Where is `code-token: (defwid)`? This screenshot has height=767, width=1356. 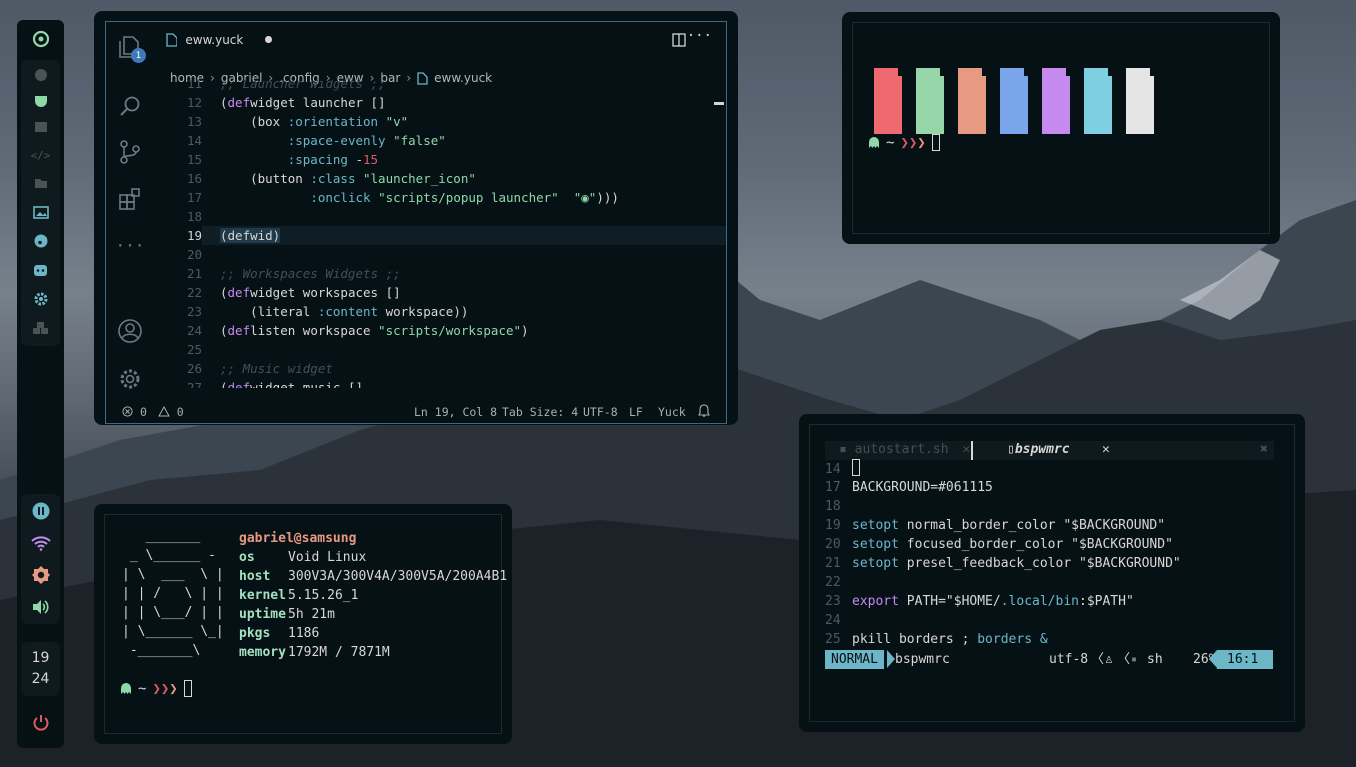 code-token: (defwid) is located at coordinates (250, 235).